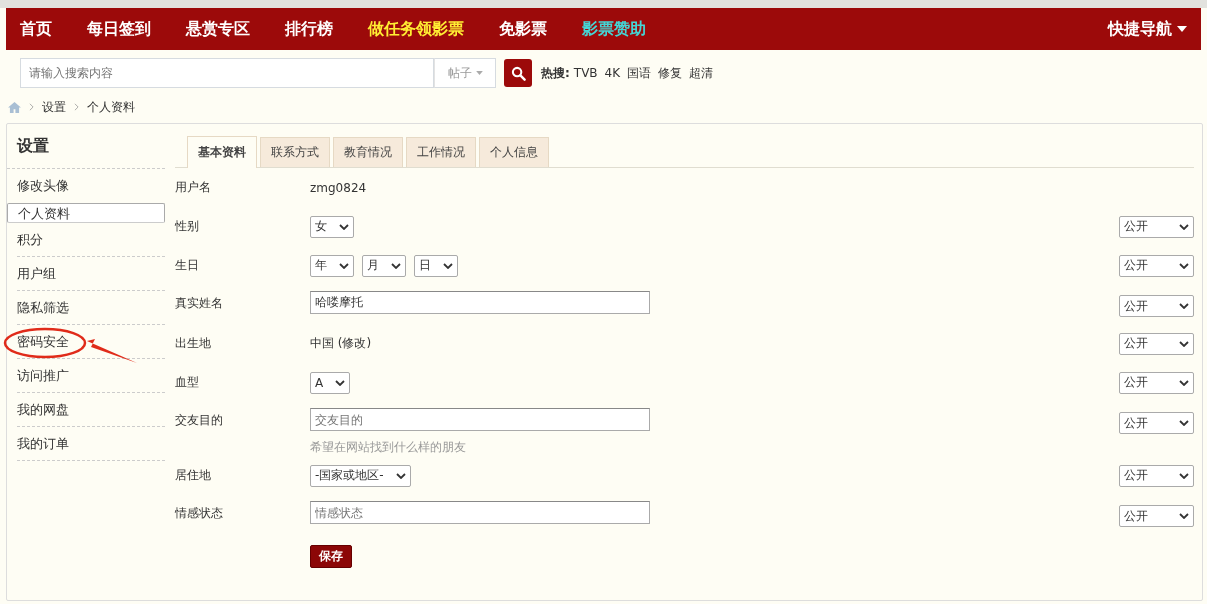  Describe the element at coordinates (44, 213) in the screenshot. I see `sidebar-item: 个人资料` at that location.